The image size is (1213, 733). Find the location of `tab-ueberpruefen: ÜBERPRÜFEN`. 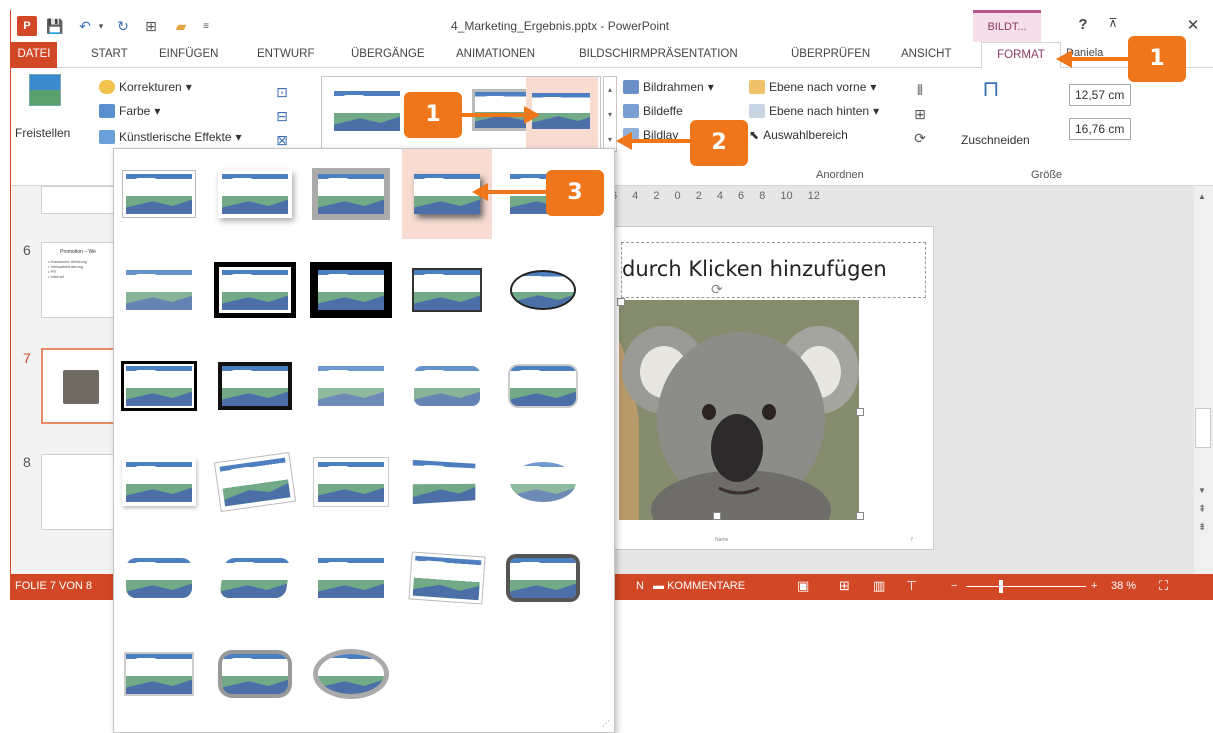

tab-ueberpruefen: ÜBERPRÜFEN is located at coordinates (830, 55).